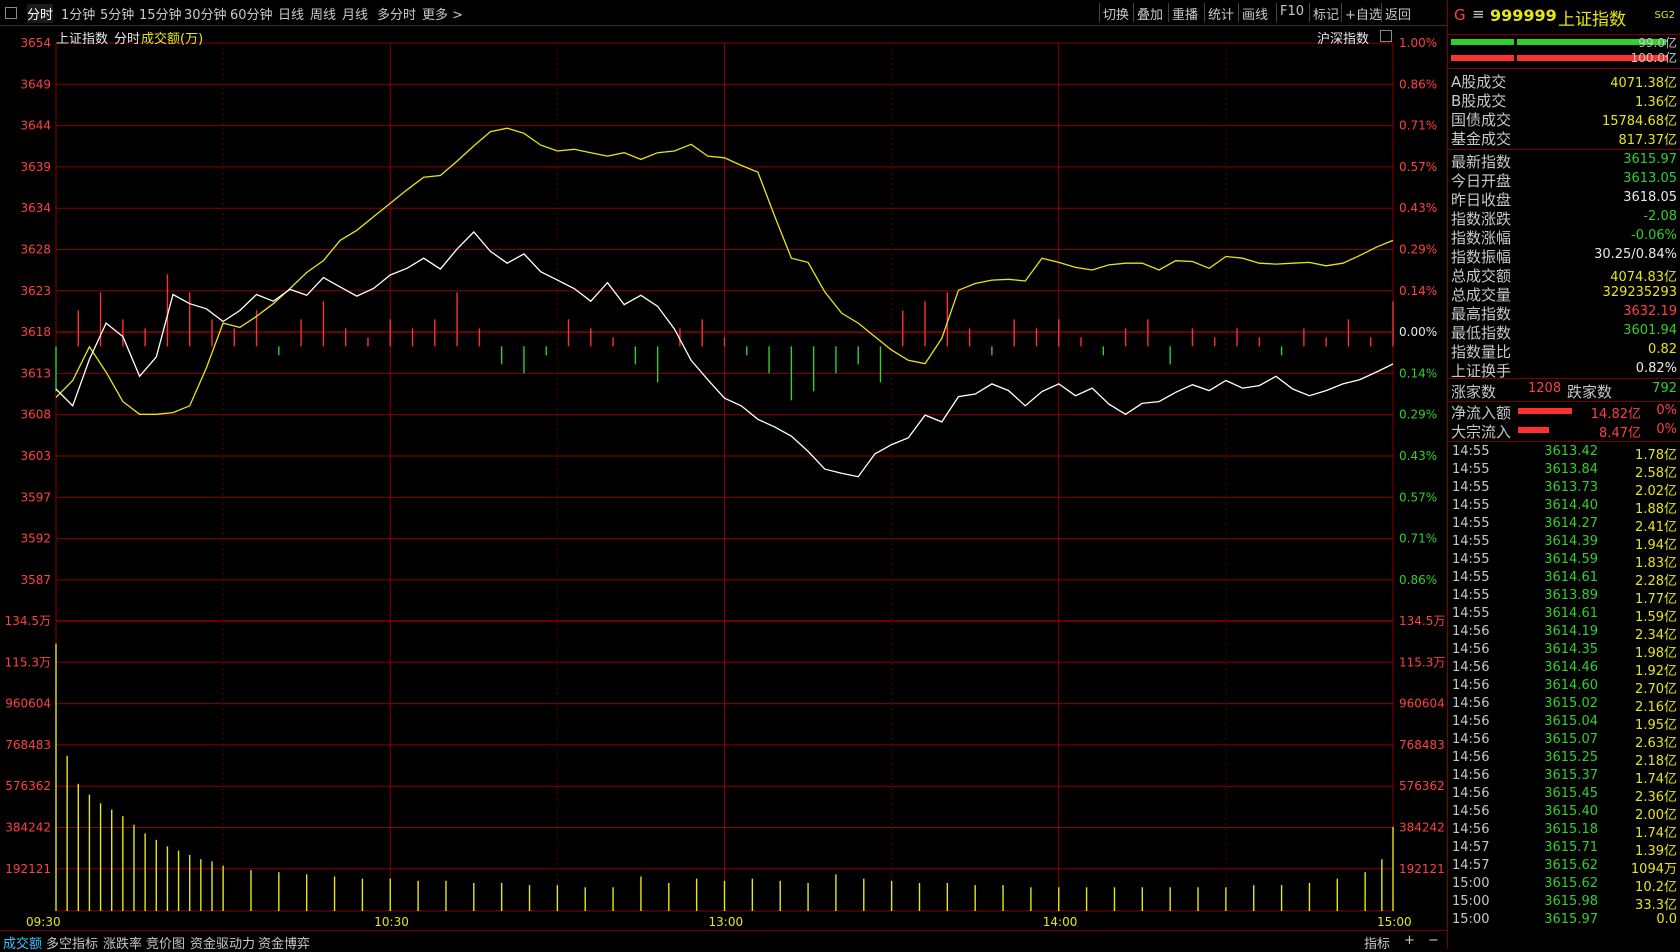  I want to click on decline-label: 跌家数, so click(1590, 392).